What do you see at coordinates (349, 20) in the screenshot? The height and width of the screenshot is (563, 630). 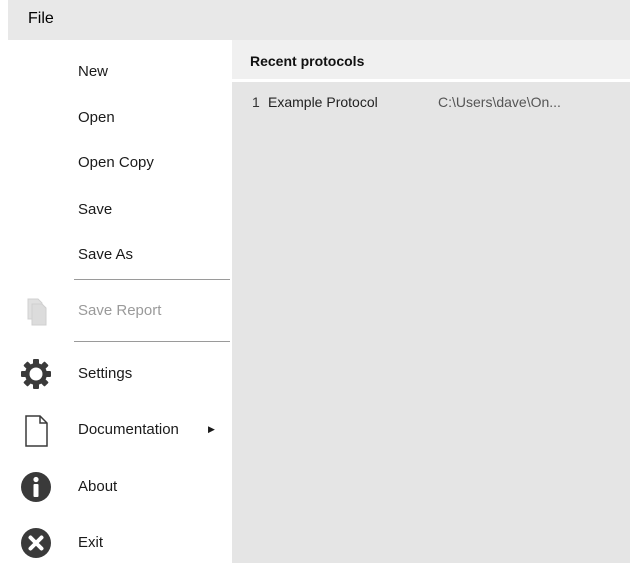 I see `top-bar` at bounding box center [349, 20].